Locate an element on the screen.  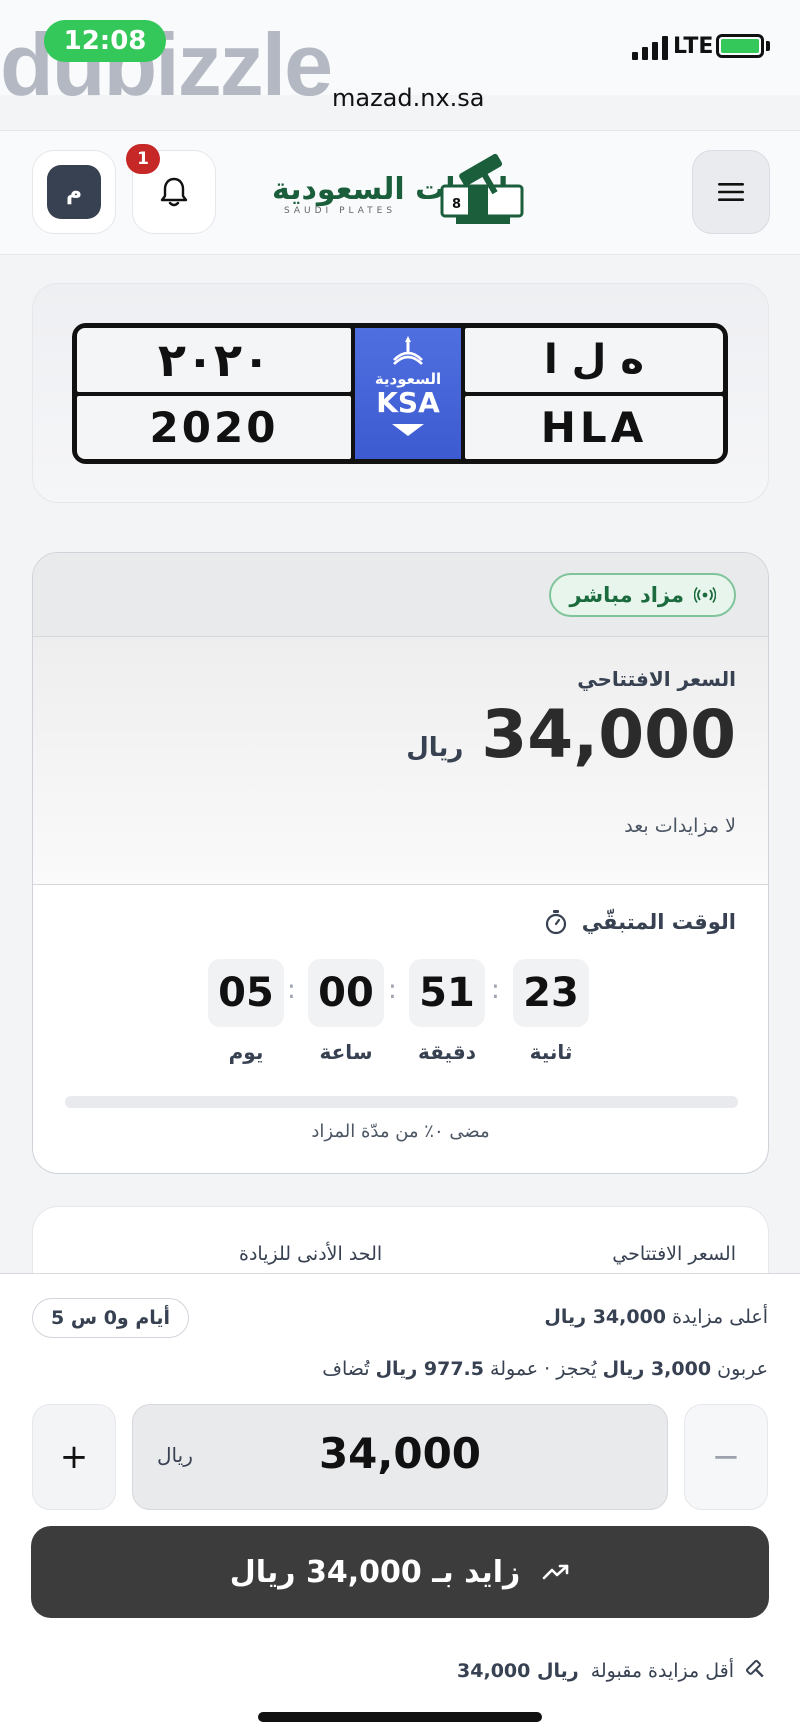
plate-numbers-english: 2020 is located at coordinates (214, 427).